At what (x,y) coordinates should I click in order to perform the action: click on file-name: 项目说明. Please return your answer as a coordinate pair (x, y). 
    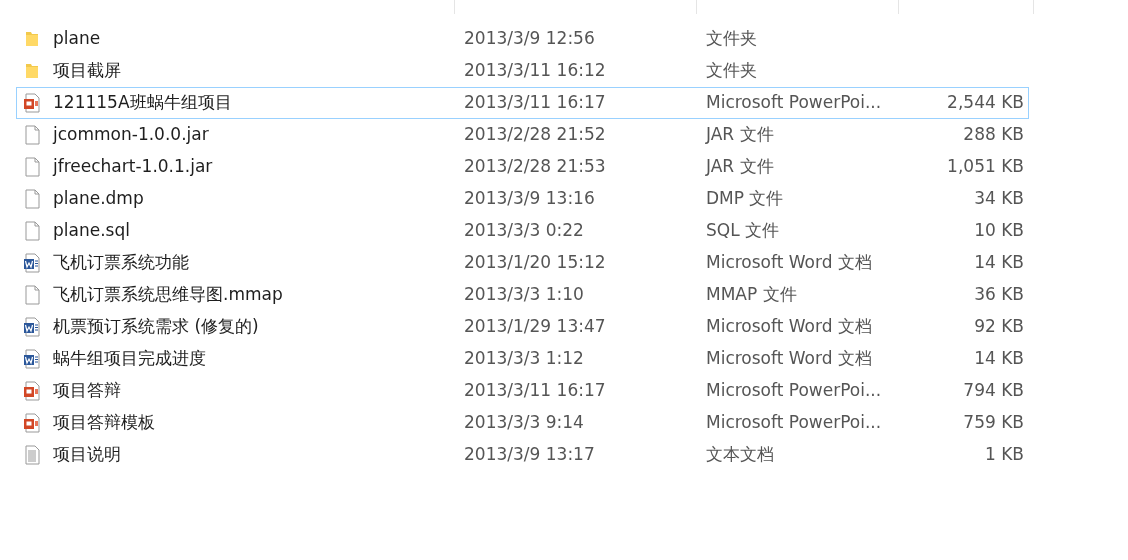
    Looking at the image, I should click on (87, 455).